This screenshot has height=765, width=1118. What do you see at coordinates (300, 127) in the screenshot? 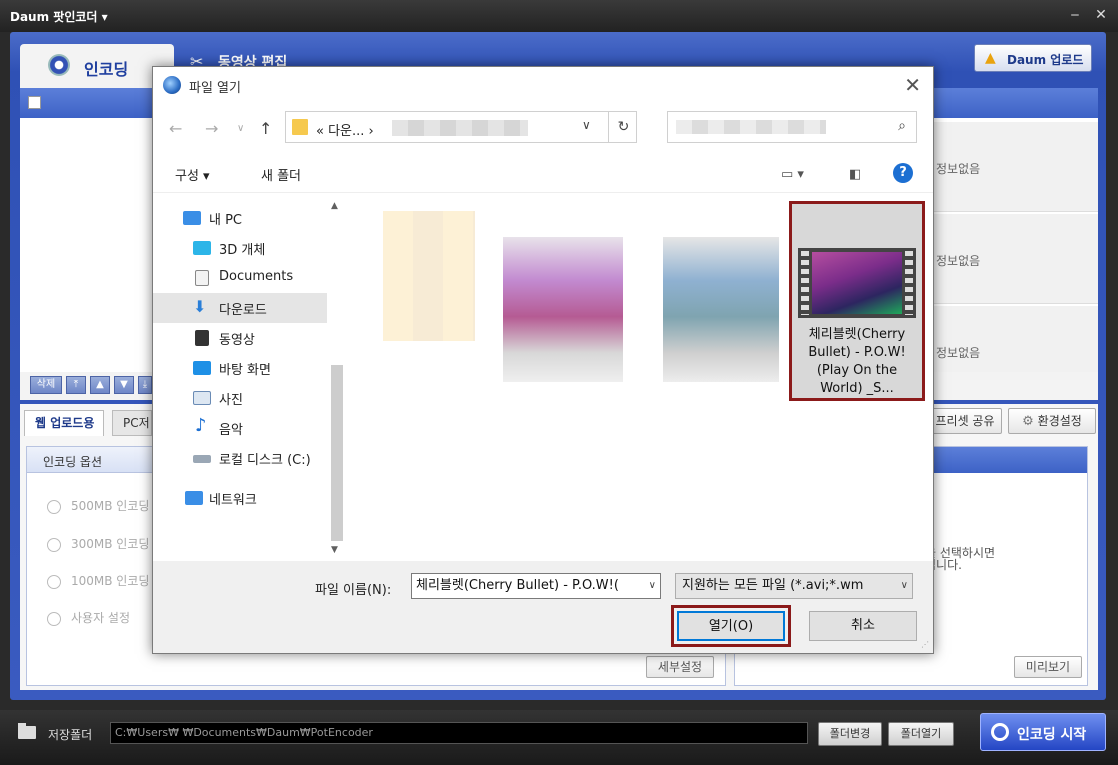
I see `folder-icon` at bounding box center [300, 127].